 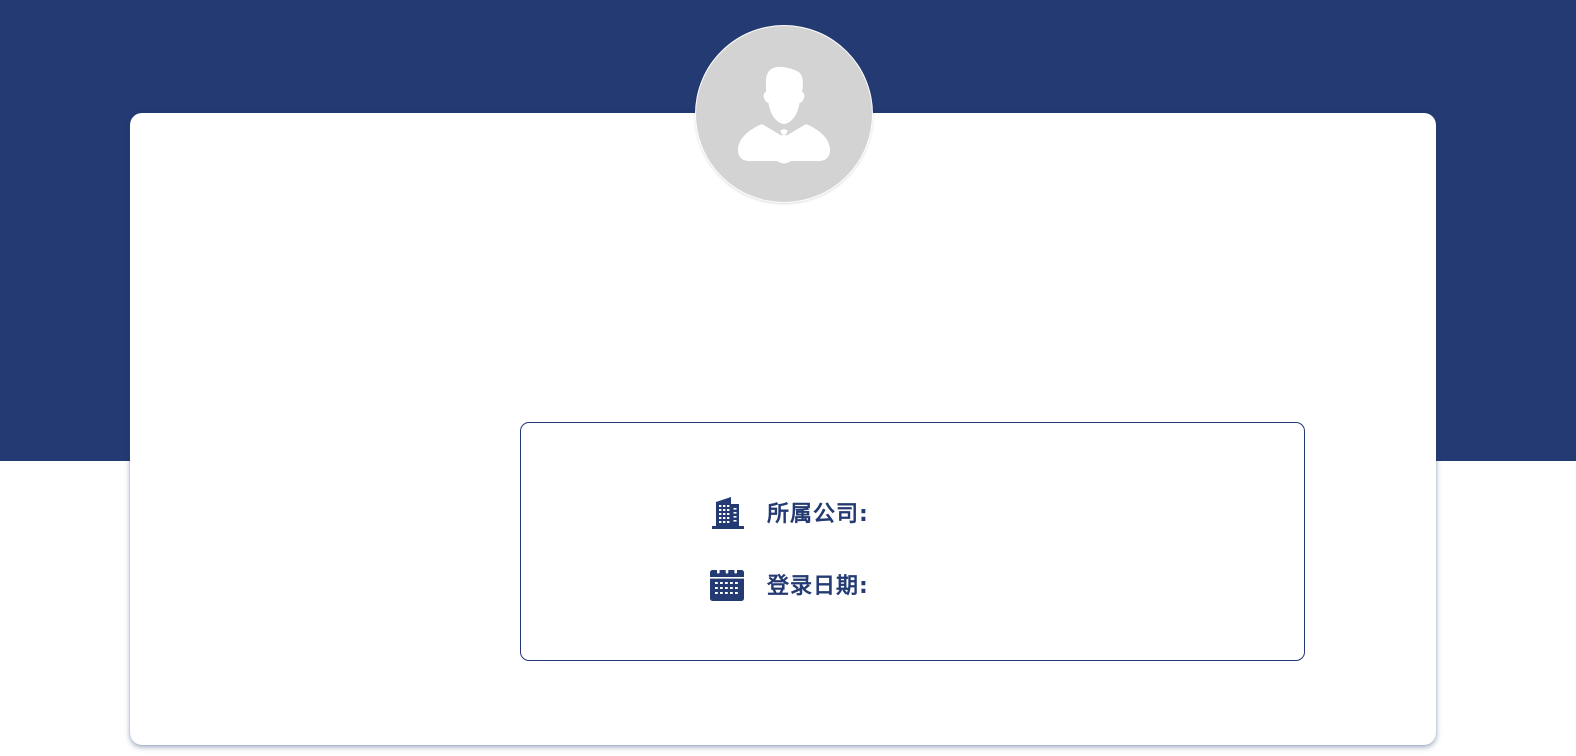 I want to click on user-avatar-icon, so click(x=784, y=115).